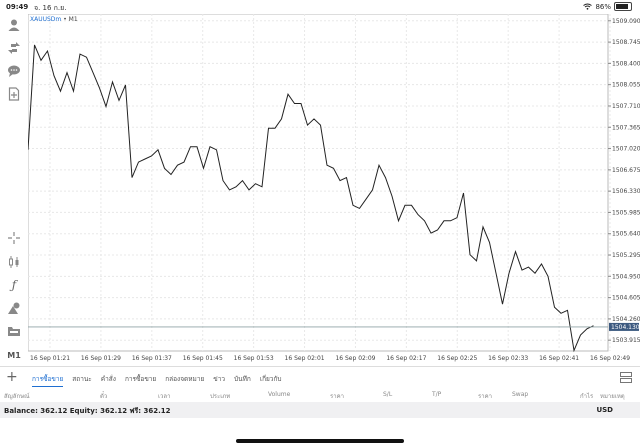 This screenshot has height=447, width=640. Describe the element at coordinates (17, 396) in the screenshot. I see `col-symbol: สัญลักษณ์` at that location.